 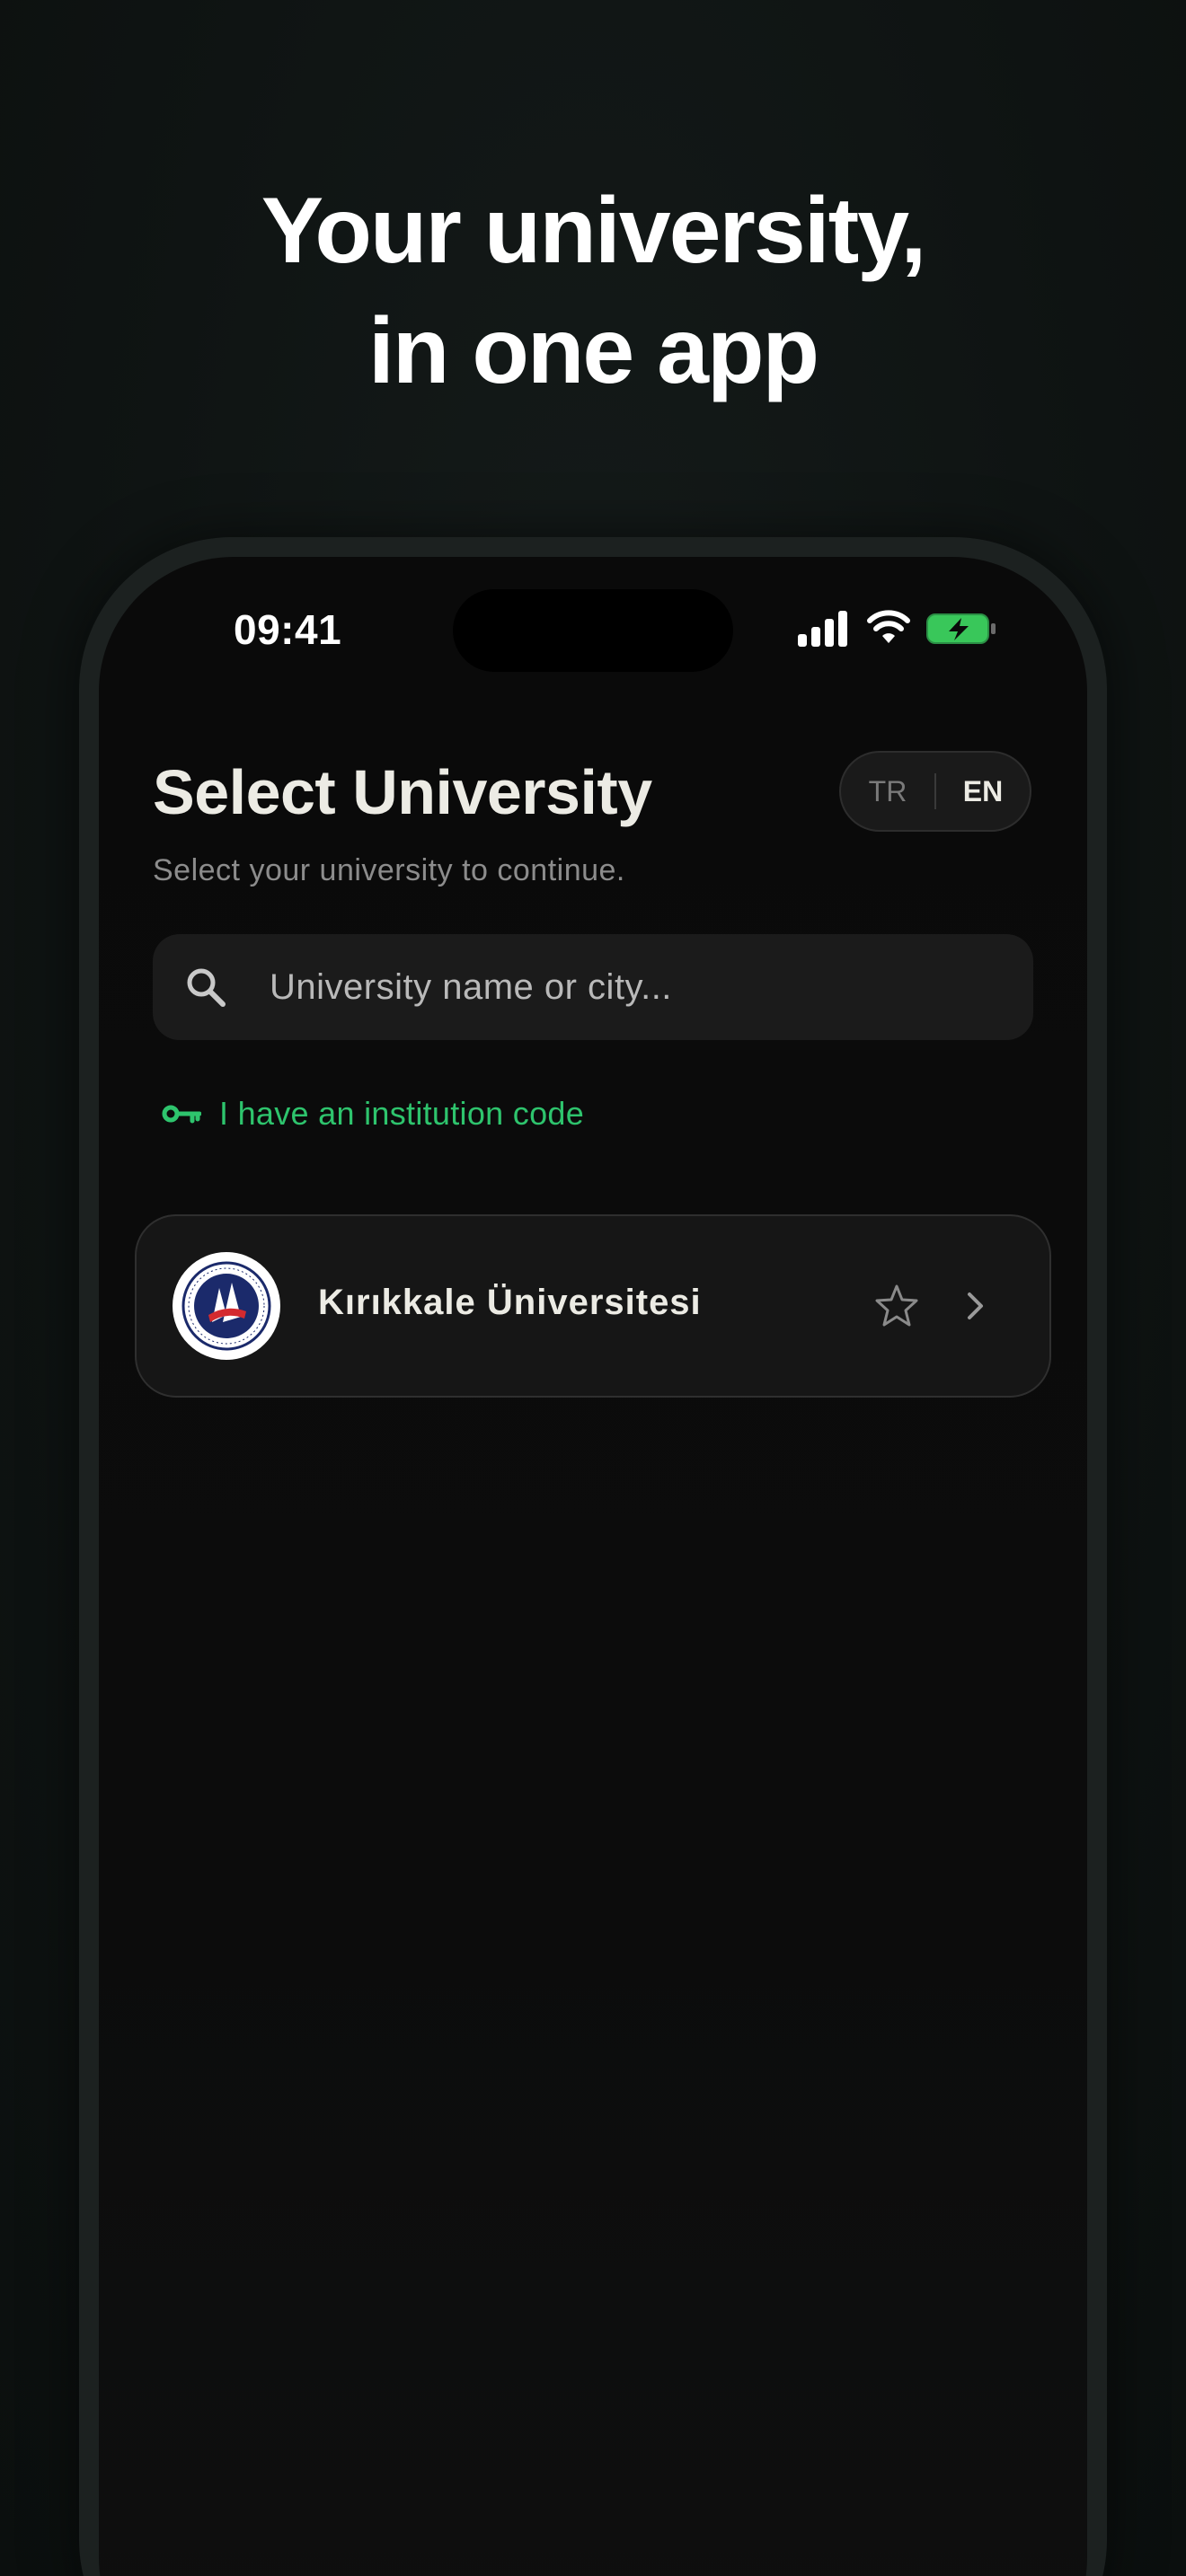 What do you see at coordinates (593, 630) in the screenshot?
I see `dynamic-island` at bounding box center [593, 630].